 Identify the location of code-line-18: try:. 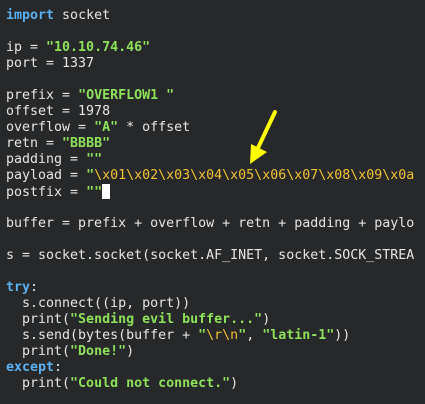
(215, 288).